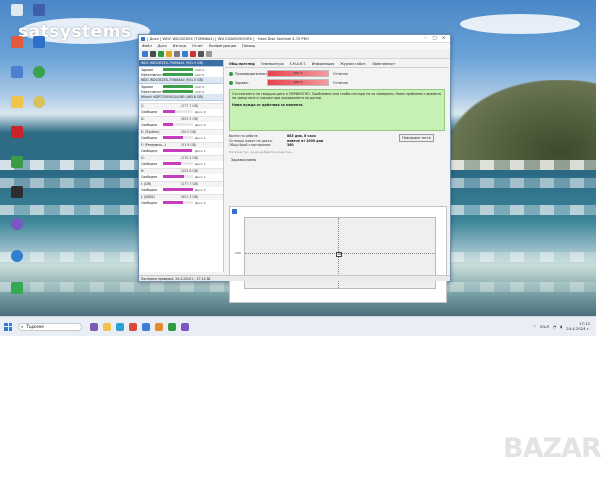 The image size is (614, 480). Describe the element at coordinates (177, 53) in the screenshot. I see `settings-icon` at that location.